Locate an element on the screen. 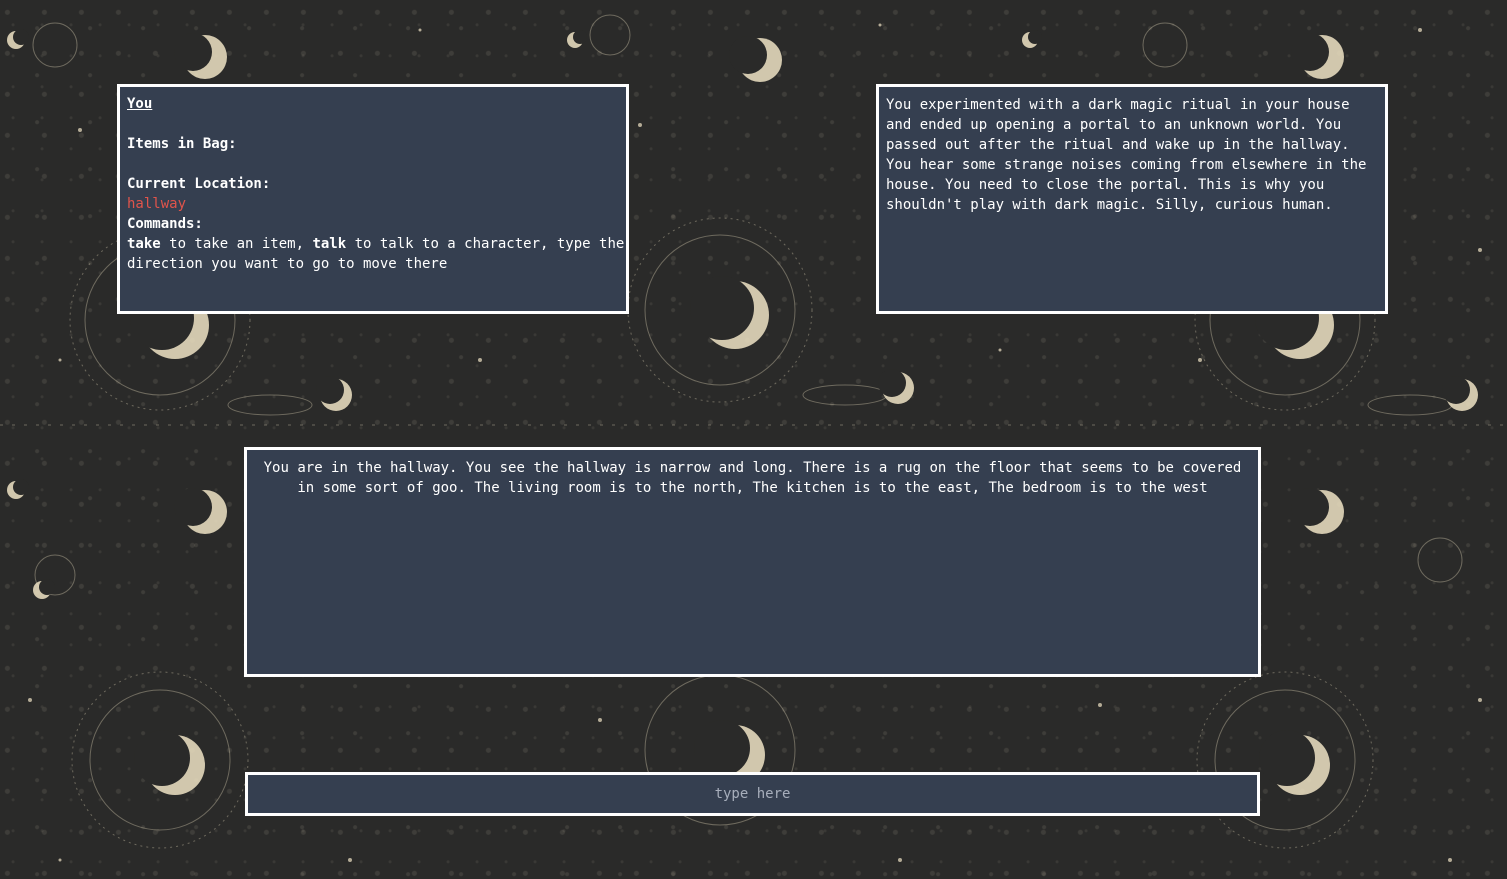 This screenshot has width=1507, height=879. command-input is located at coordinates (752, 794).